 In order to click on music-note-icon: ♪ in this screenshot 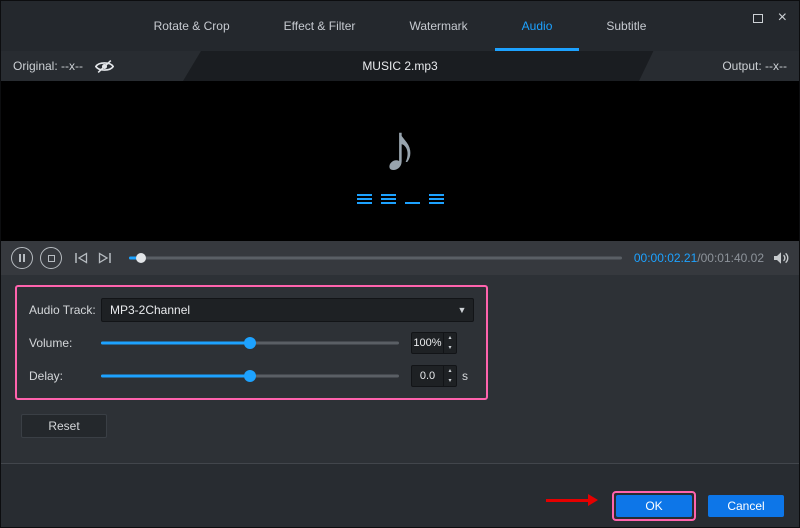, I will do `click(400, 148)`.